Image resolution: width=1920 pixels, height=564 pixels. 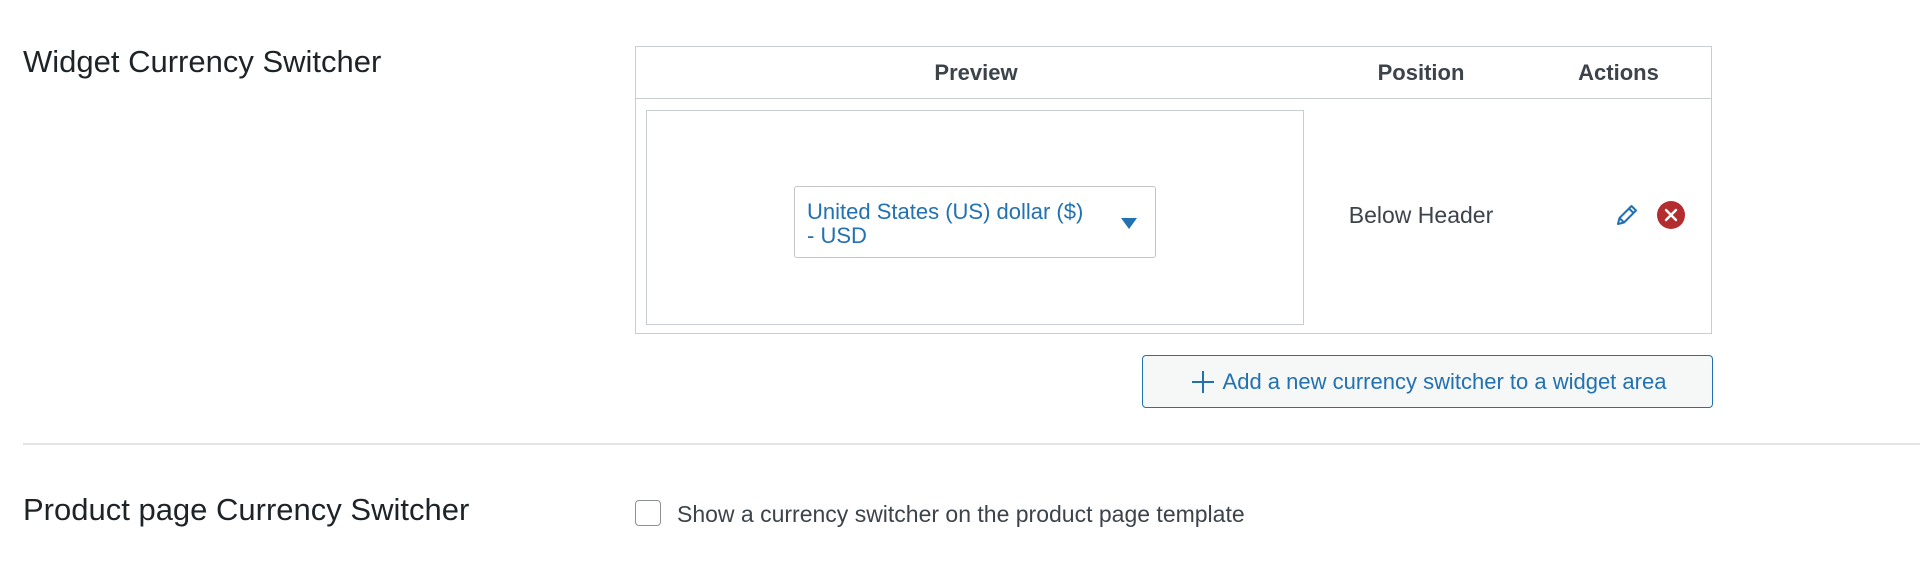 What do you see at coordinates (1421, 215) in the screenshot?
I see `table-row-position: Below Header` at bounding box center [1421, 215].